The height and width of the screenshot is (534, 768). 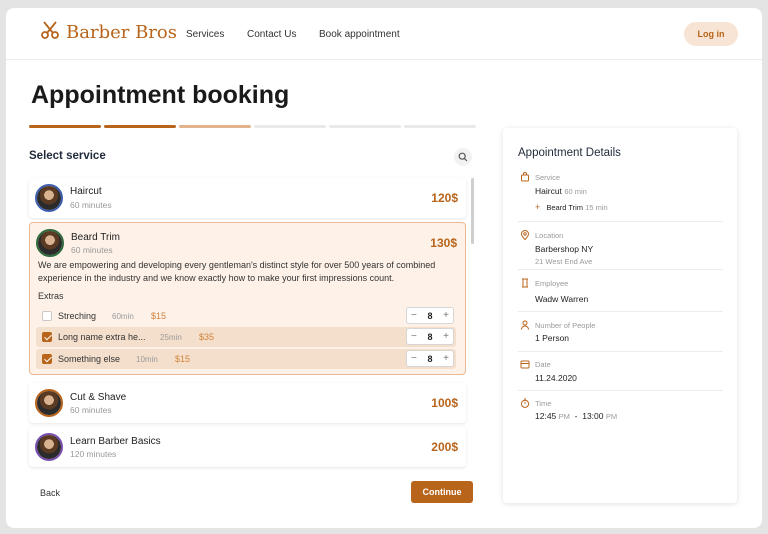 I want to click on detail-sub: 21 West End Ave, so click(x=564, y=261).